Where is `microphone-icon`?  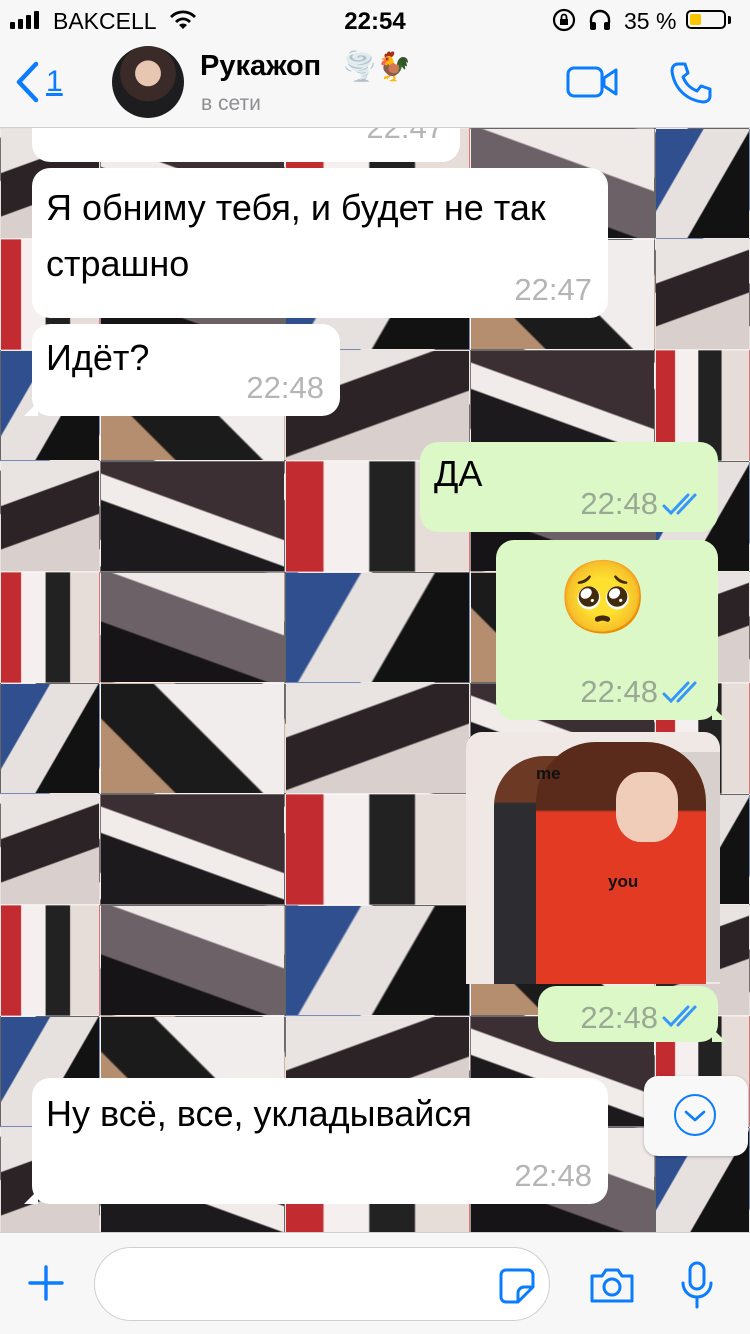
microphone-icon is located at coordinates (697, 1285).